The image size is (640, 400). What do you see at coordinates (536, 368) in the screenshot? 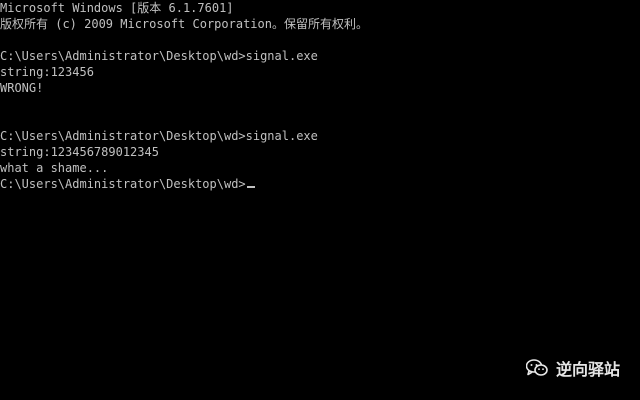
I see `wechat-icon` at bounding box center [536, 368].